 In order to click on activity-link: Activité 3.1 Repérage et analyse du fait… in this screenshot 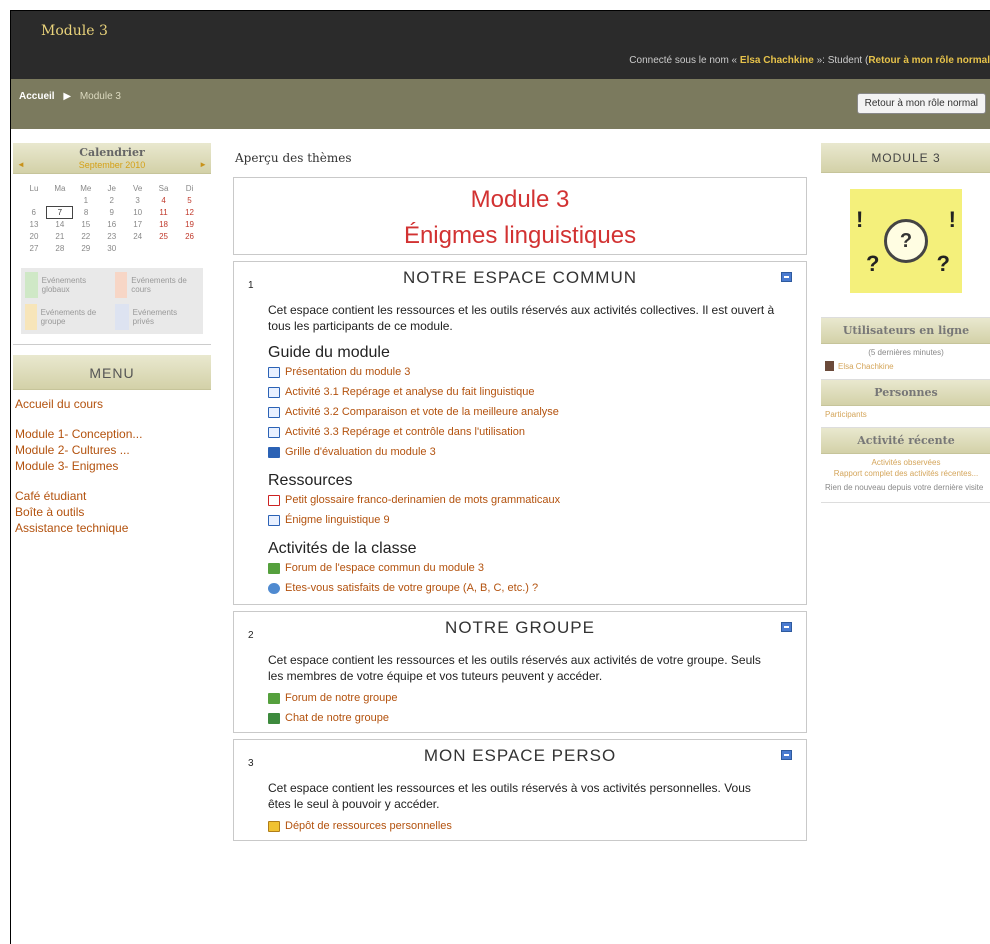, I will do `click(522, 392)`.